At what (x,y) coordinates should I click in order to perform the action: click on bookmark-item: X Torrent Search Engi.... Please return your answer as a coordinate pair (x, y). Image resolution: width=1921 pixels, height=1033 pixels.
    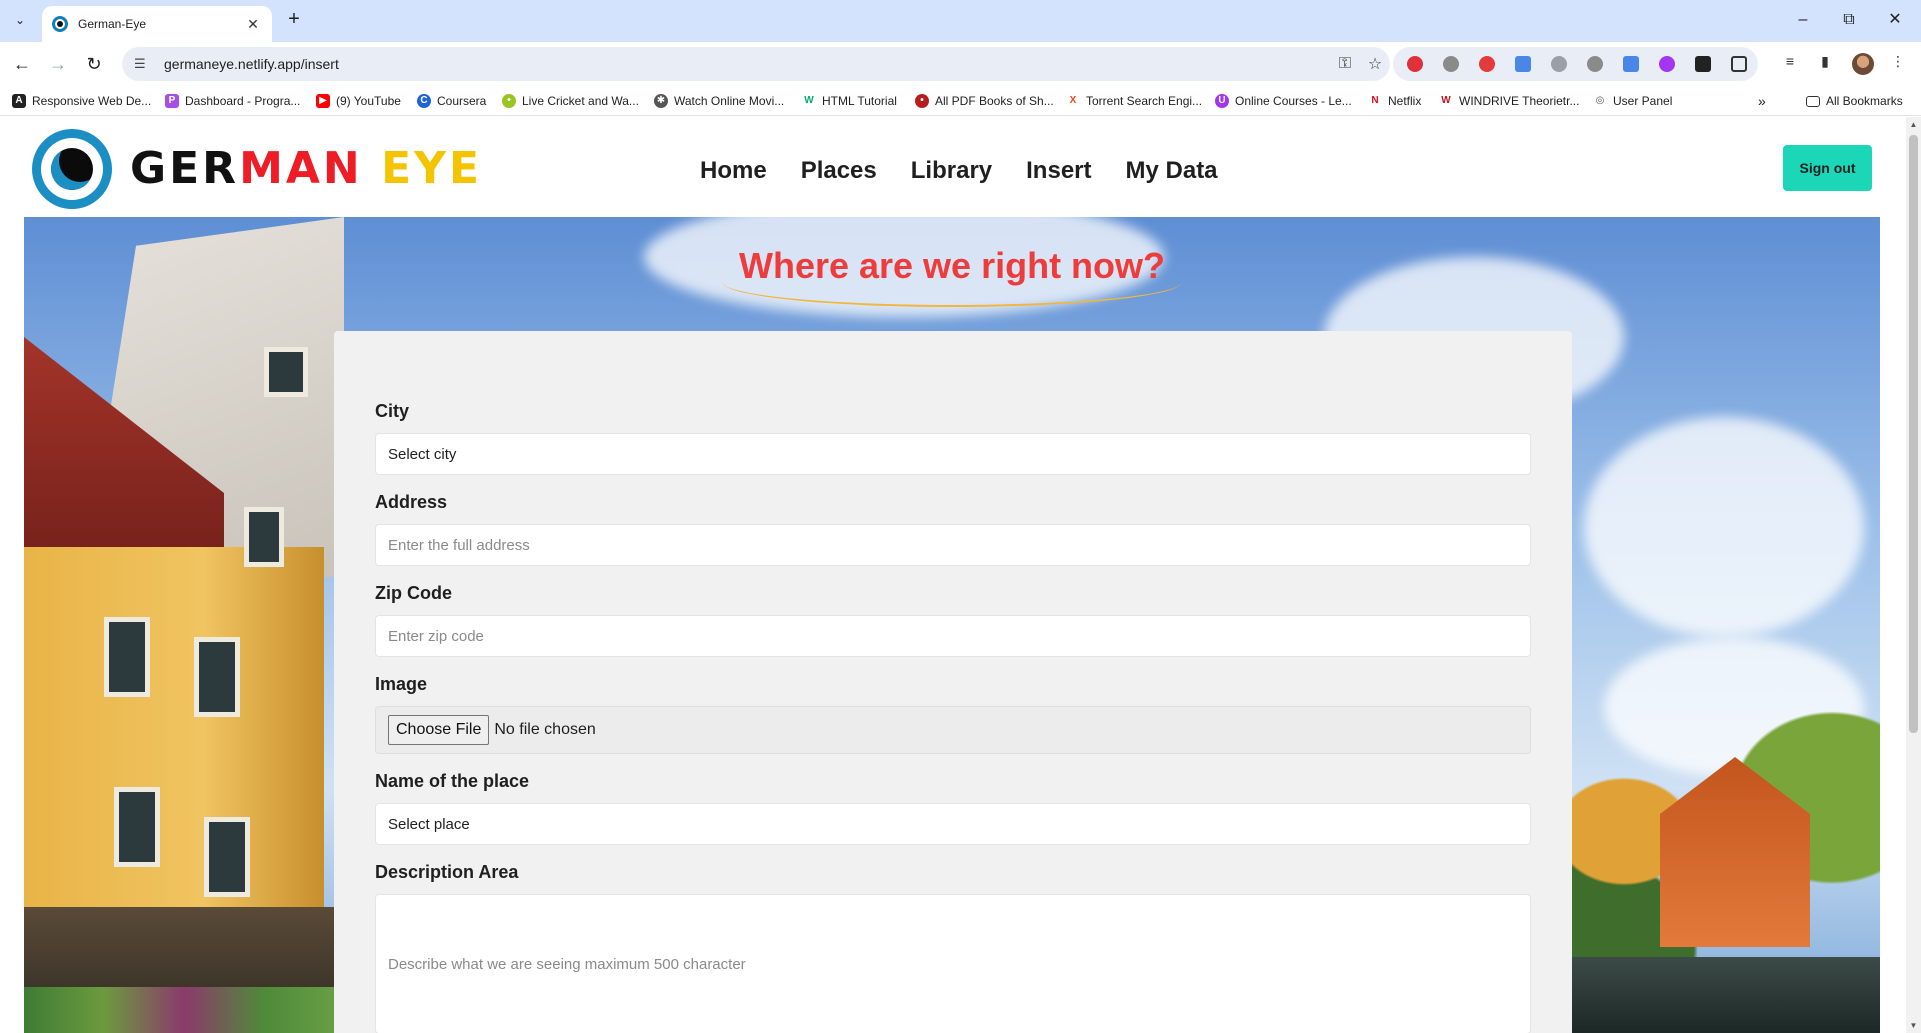
    Looking at the image, I should click on (1134, 101).